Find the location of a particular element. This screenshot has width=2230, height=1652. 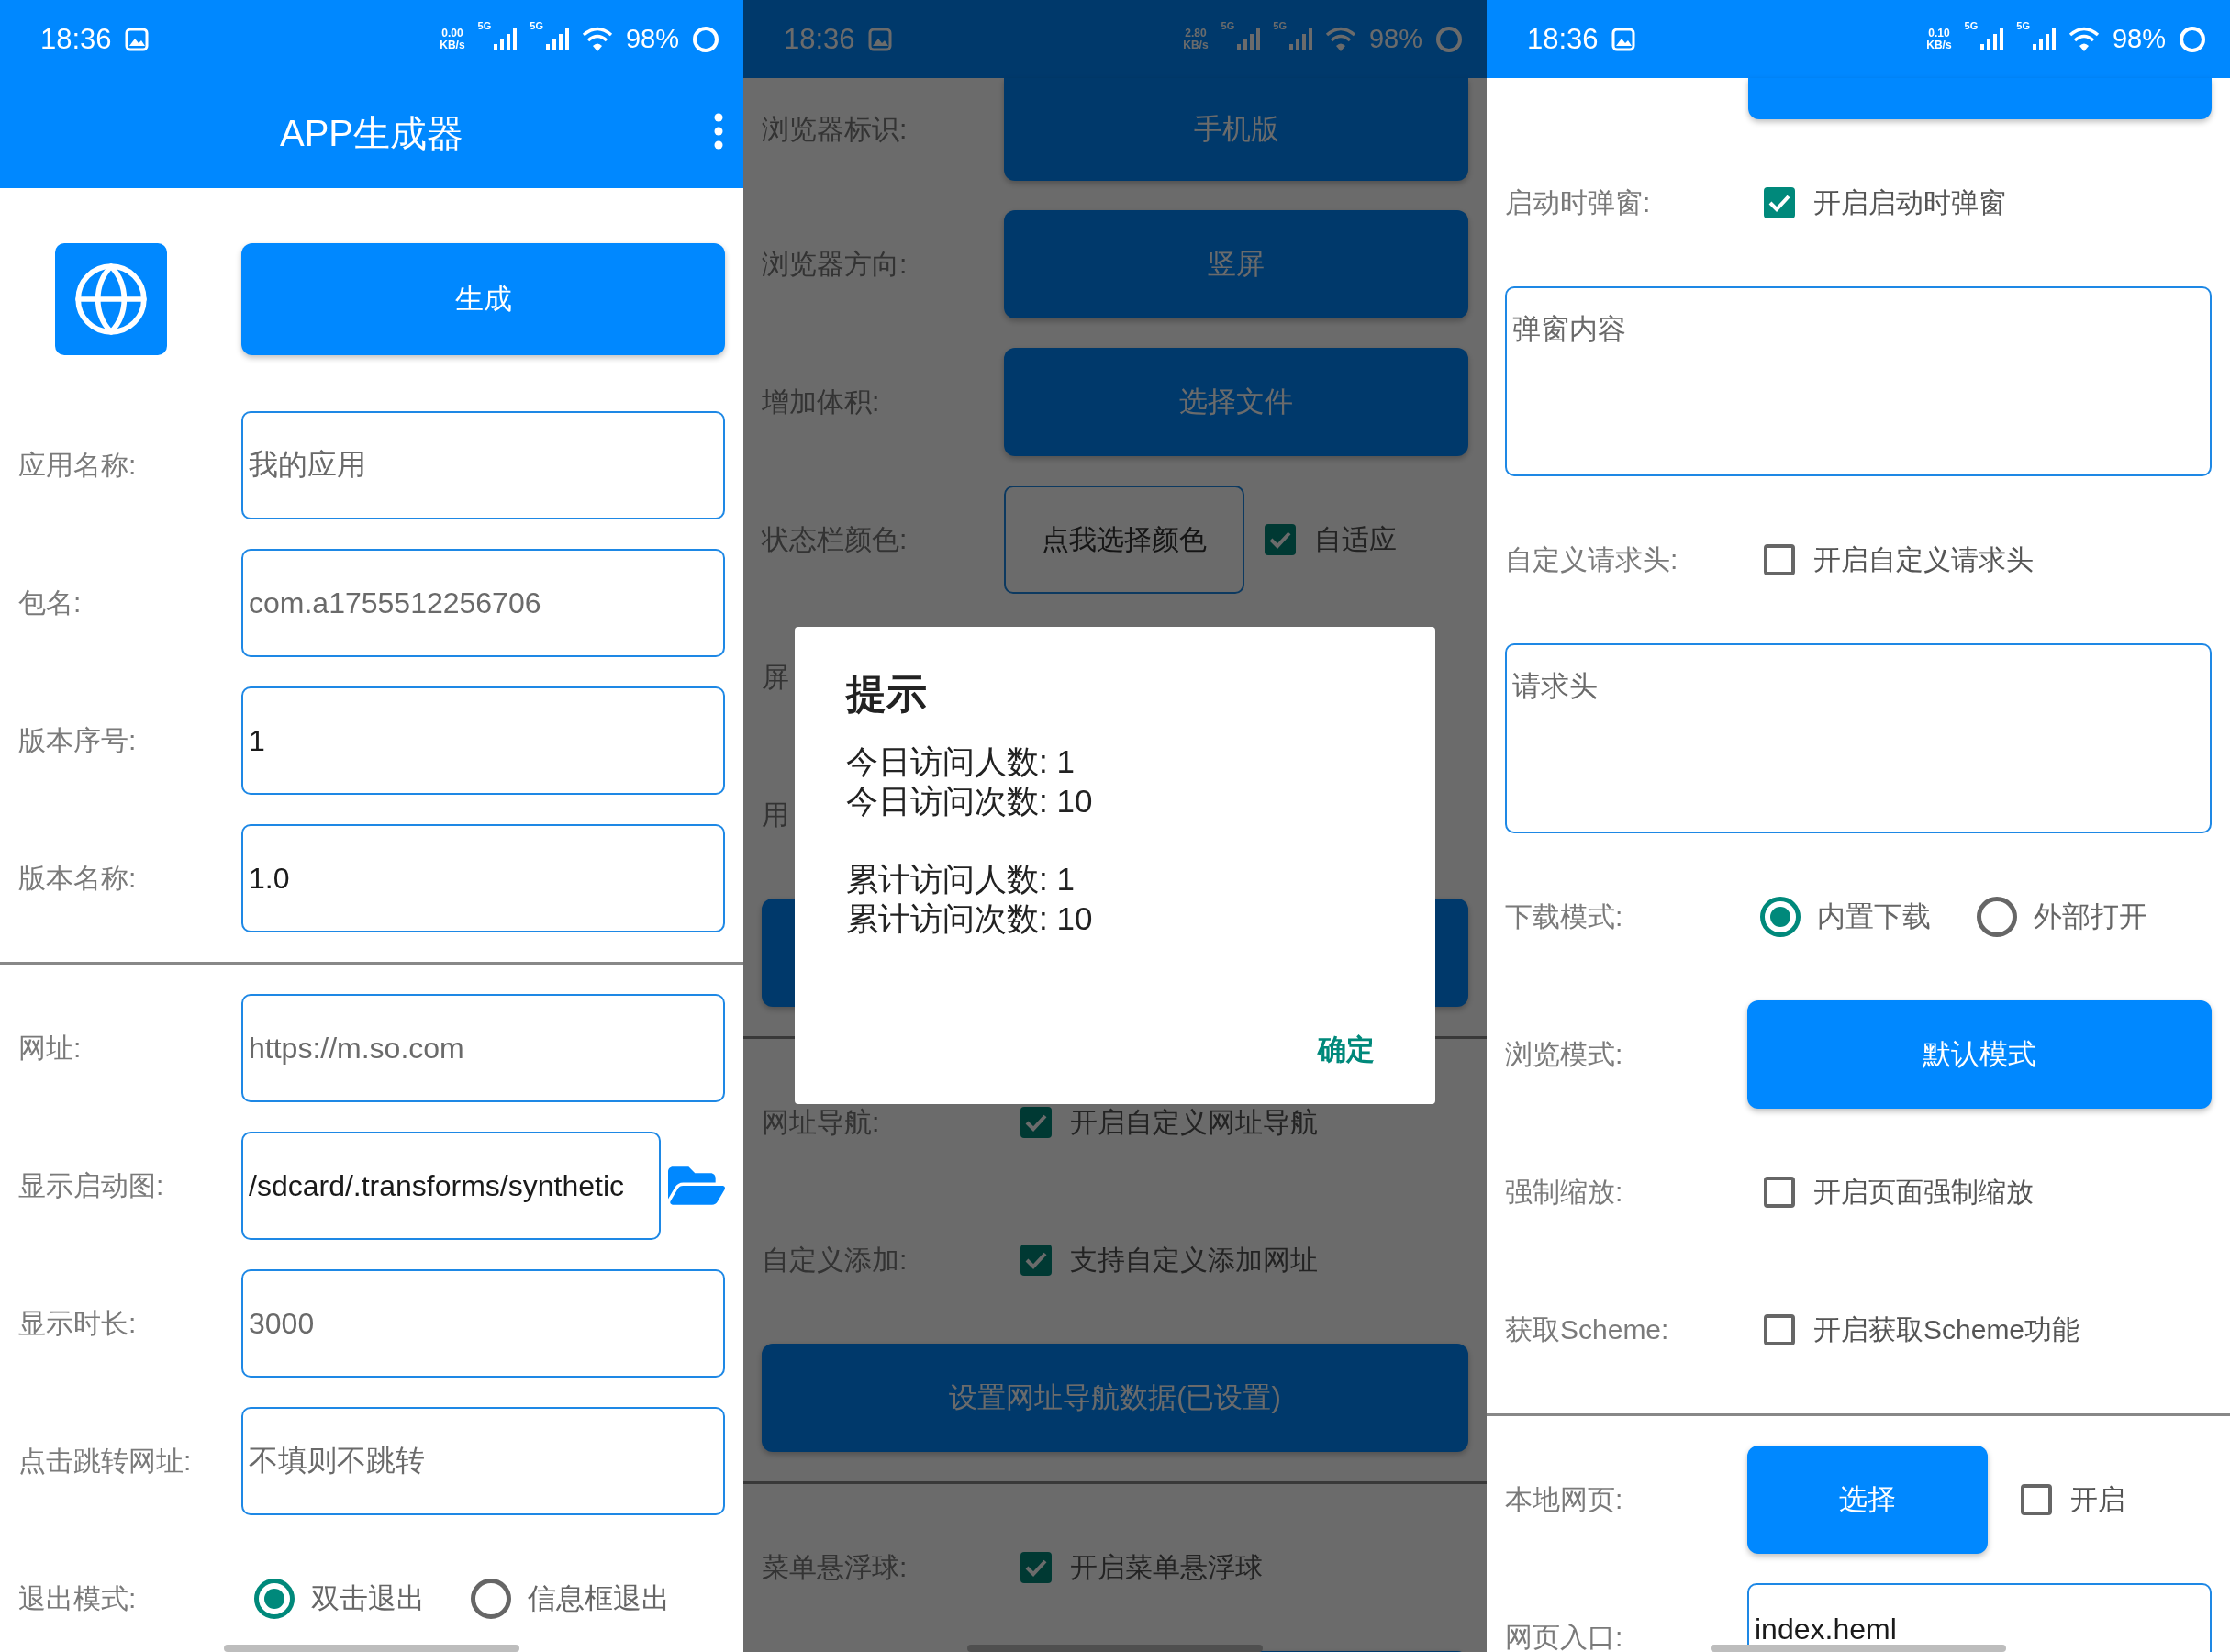

field-label: 版本名称: is located at coordinates (77, 878).